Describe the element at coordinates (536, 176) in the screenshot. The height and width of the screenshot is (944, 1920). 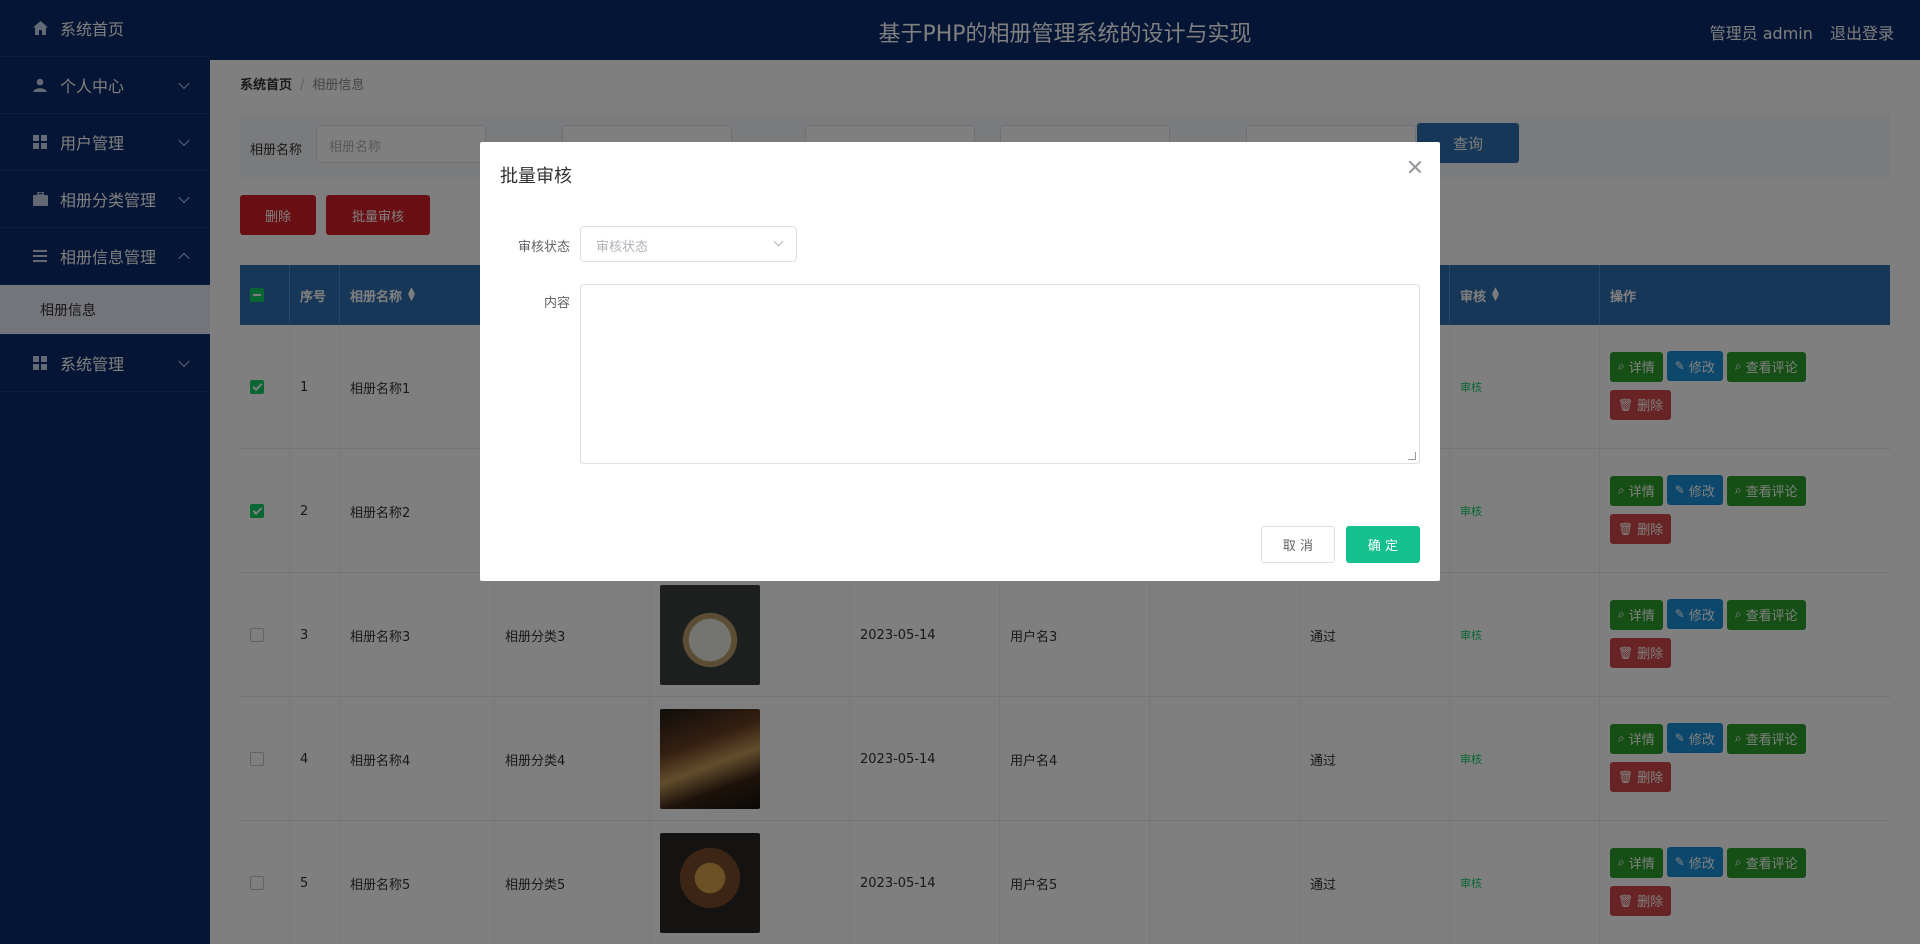
I see `dialog-title: 批量审核` at that location.